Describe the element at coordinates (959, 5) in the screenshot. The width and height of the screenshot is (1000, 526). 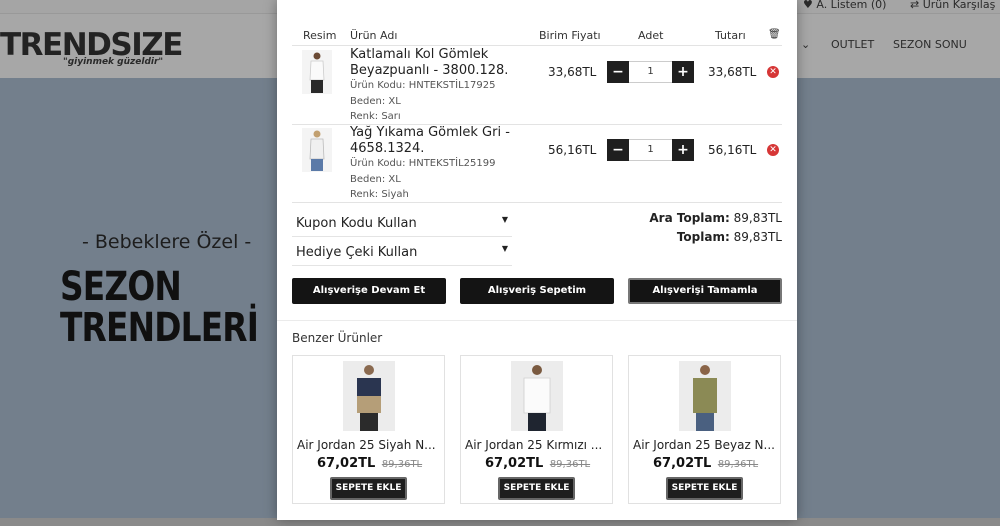
I see `compare-label: Ürün Karşılaş` at that location.